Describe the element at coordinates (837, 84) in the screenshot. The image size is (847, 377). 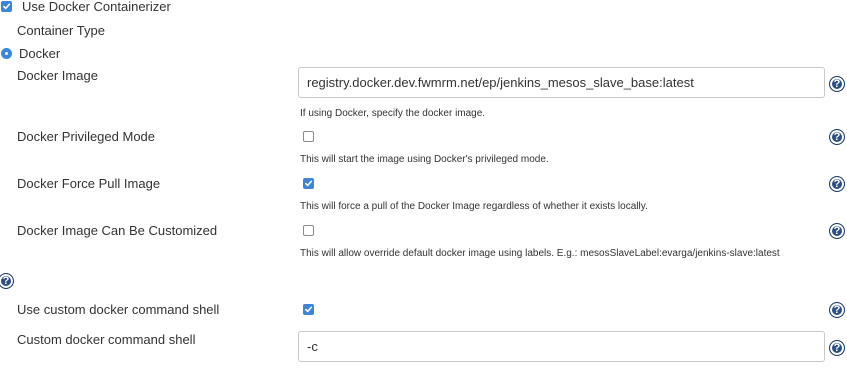
I see `docker-image-help-icon: ?` at that location.